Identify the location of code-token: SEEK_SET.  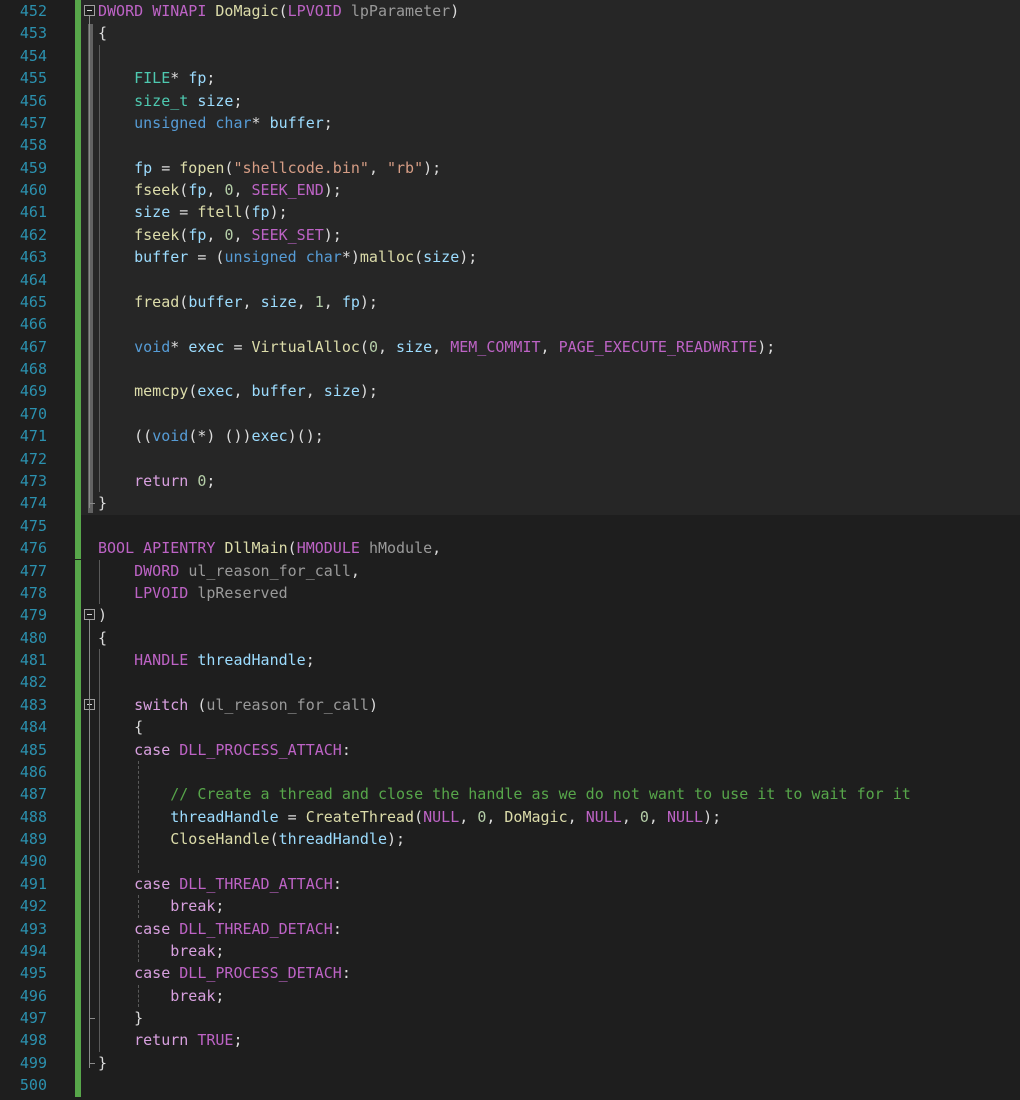
(287, 234).